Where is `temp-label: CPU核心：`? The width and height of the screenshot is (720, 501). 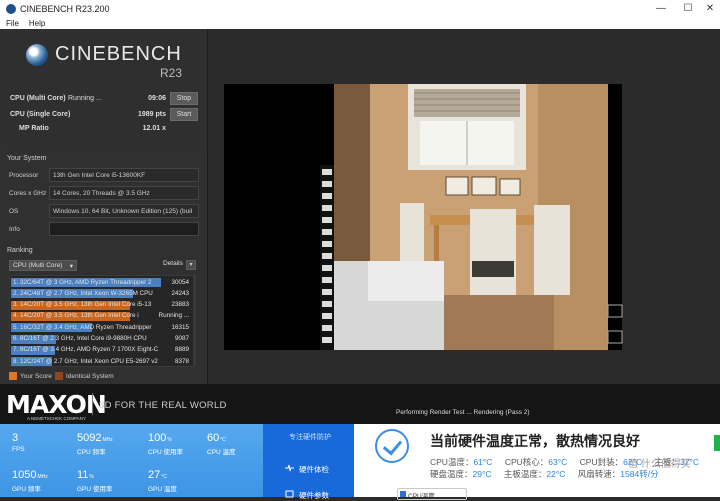 temp-label: CPU核心： is located at coordinates (526, 462).